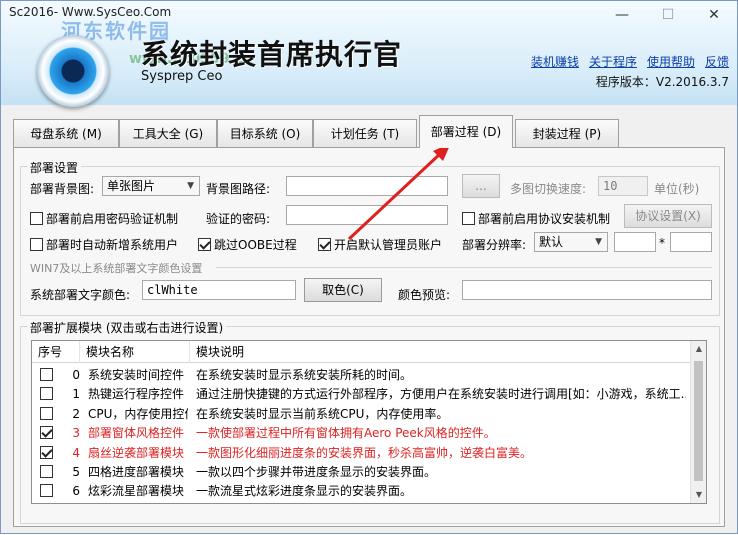 The image size is (738, 535). What do you see at coordinates (54, 167) in the screenshot?
I see `group-title: 部署设置` at bounding box center [54, 167].